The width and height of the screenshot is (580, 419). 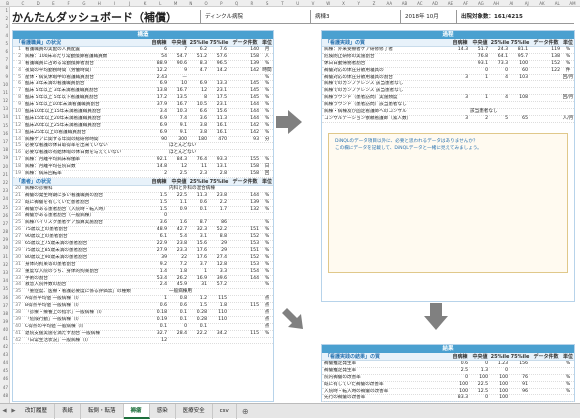 What do you see at coordinates (136, 411) in the screenshot?
I see `sheet-tab: 褥瘡` at bounding box center [136, 411].